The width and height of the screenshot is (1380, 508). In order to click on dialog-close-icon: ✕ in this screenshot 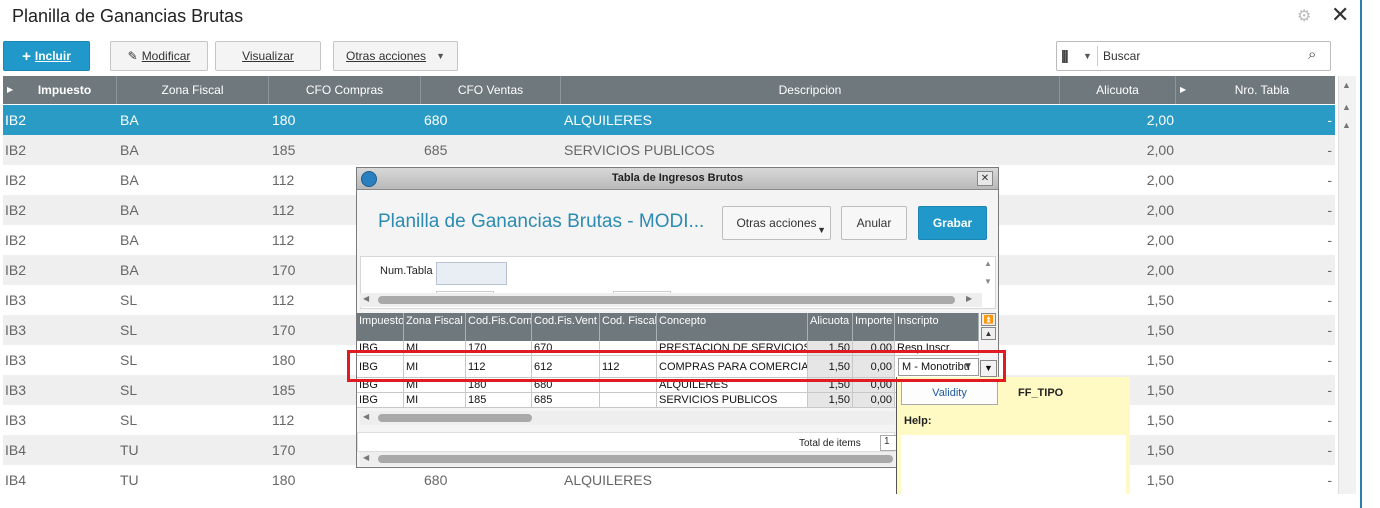, I will do `click(985, 178)`.